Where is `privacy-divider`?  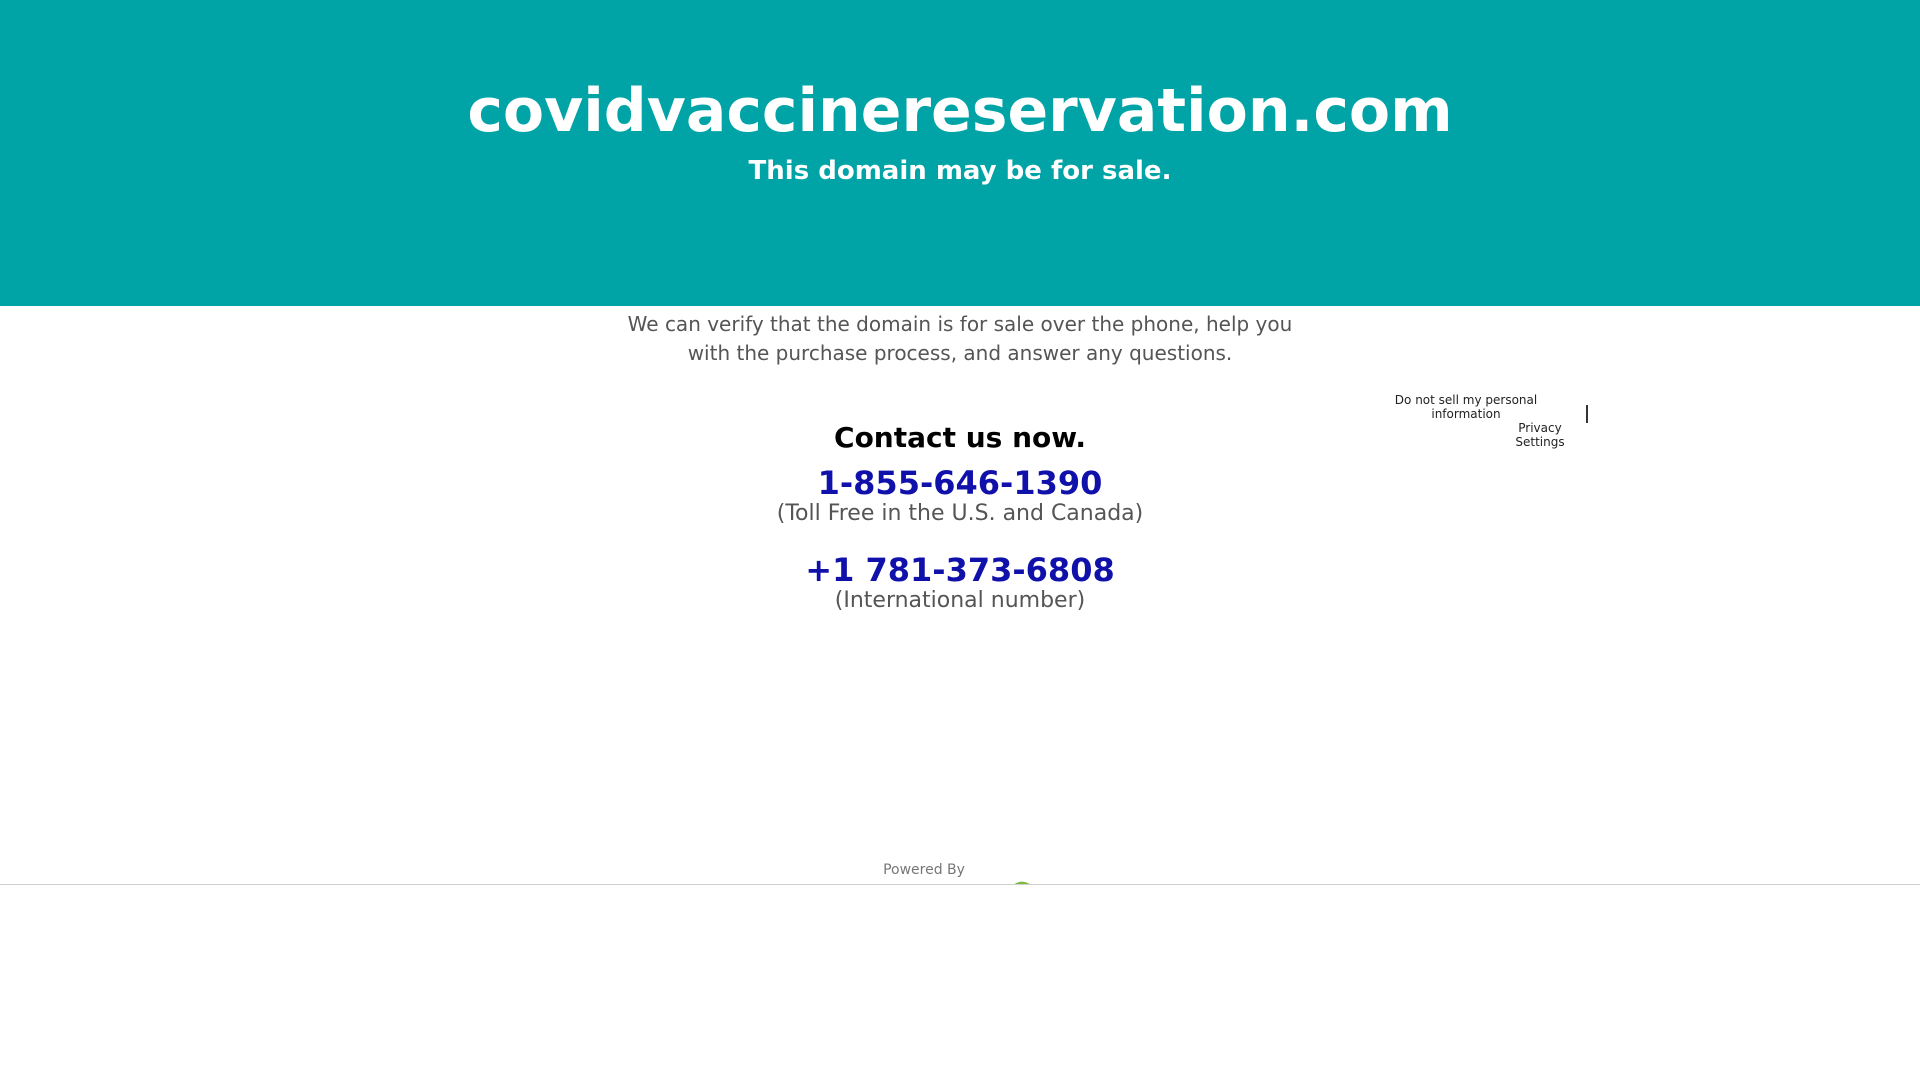 privacy-divider is located at coordinates (1587, 414).